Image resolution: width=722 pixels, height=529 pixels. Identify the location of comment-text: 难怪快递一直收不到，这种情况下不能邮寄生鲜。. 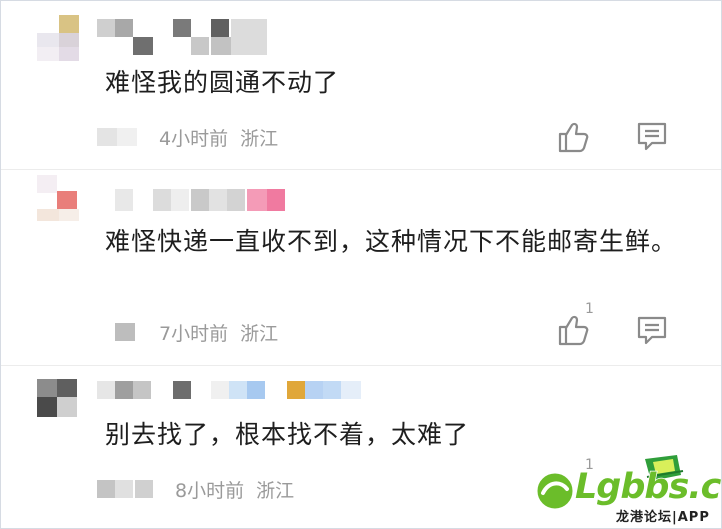
(391, 241).